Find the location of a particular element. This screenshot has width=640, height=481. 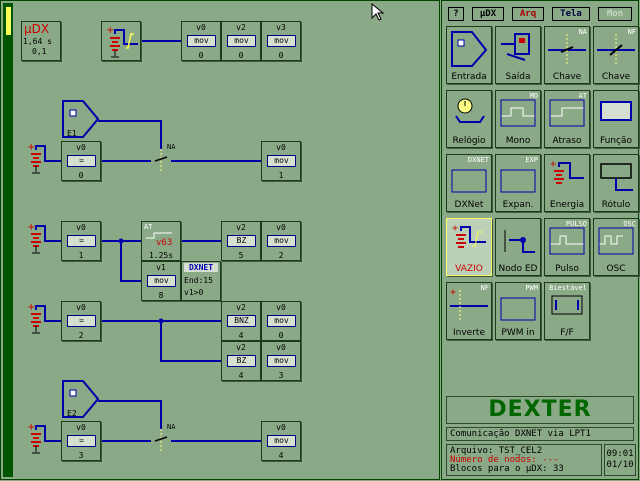

mov-block-r2-v1: v1 mov 8 is located at coordinates (161, 281).